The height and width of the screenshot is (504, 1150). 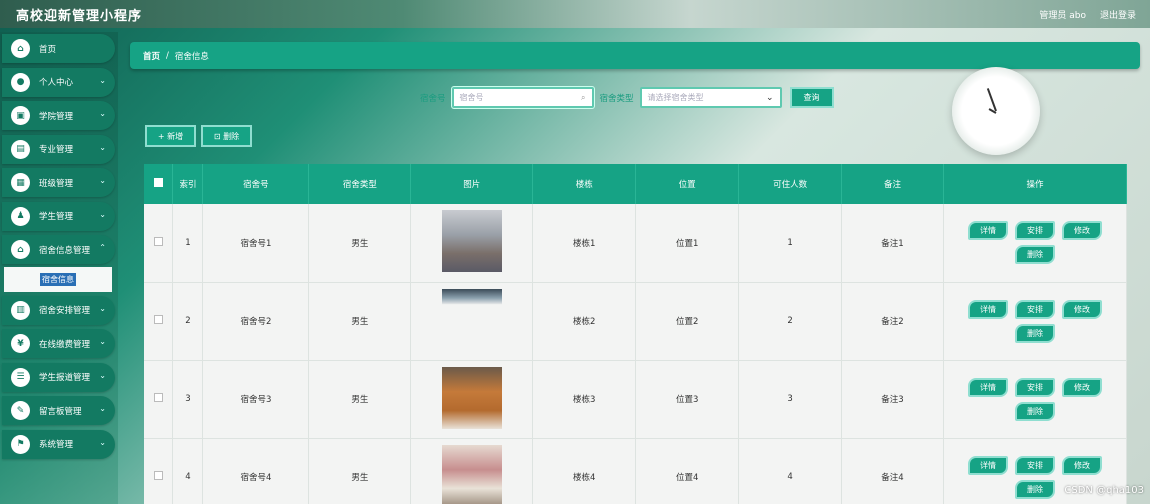 I want to click on cell-index: 4, so click(x=188, y=471).